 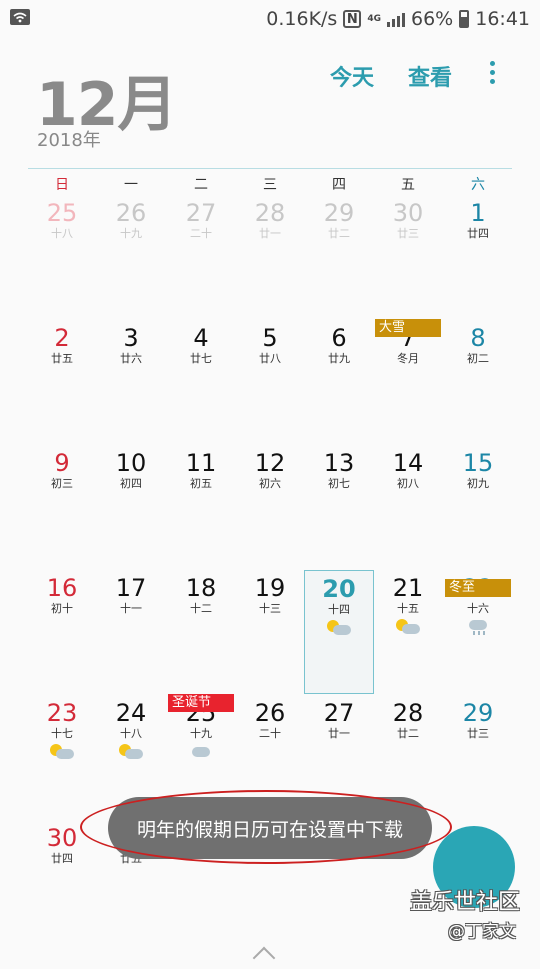 What do you see at coordinates (201, 507) in the screenshot?
I see `day-cell: 11 初五` at bounding box center [201, 507].